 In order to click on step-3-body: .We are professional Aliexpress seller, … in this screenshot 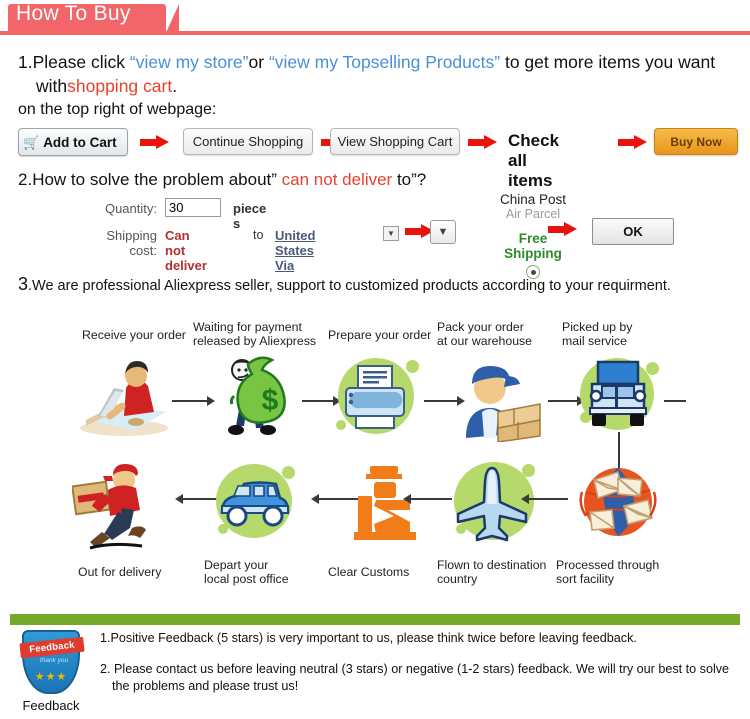, I will do `click(349, 286)`.